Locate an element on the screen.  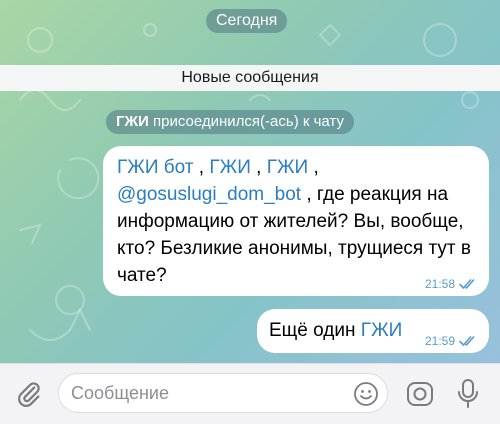
paperclip-icon is located at coordinates (29, 394).